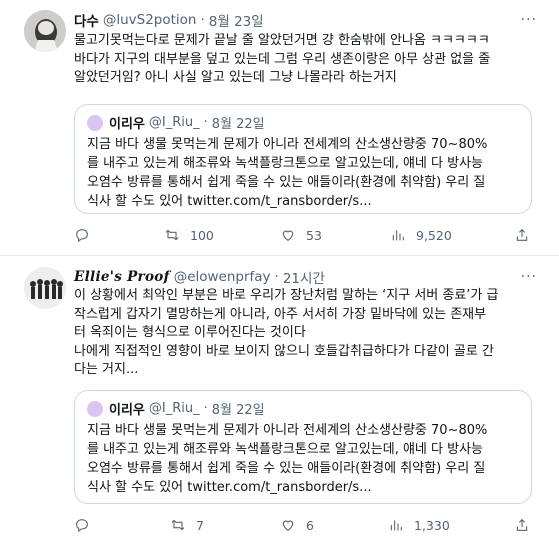 This screenshot has width=559, height=549. What do you see at coordinates (200, 525) in the screenshot?
I see `retweet-count: 7` at bounding box center [200, 525].